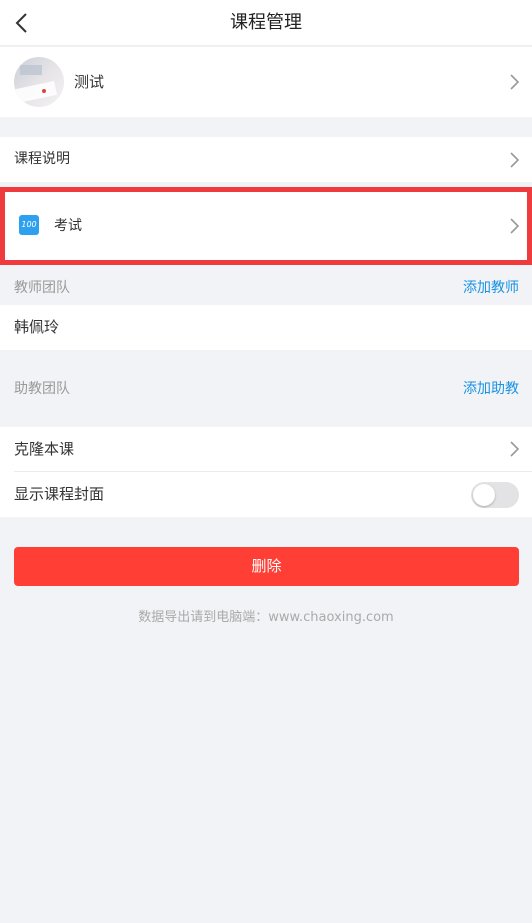 The image size is (532, 923). I want to click on add-teacher-button: 添加教师, so click(491, 288).